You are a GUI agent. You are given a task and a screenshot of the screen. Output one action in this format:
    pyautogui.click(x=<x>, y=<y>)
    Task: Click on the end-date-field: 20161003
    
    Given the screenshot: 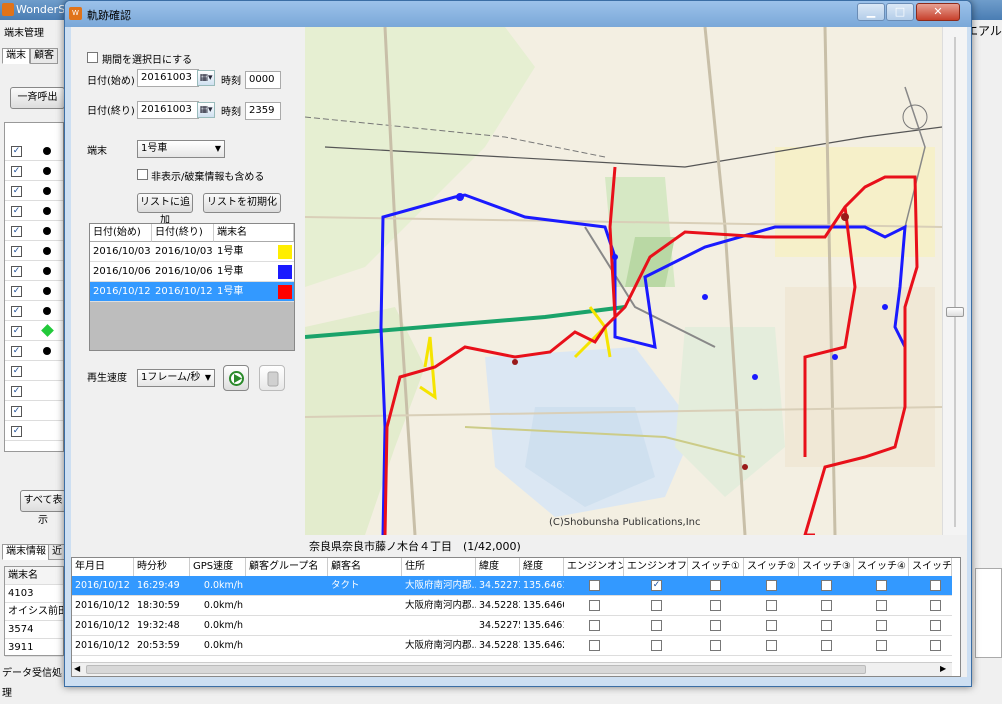 What is the action you would take?
    pyautogui.click(x=168, y=110)
    